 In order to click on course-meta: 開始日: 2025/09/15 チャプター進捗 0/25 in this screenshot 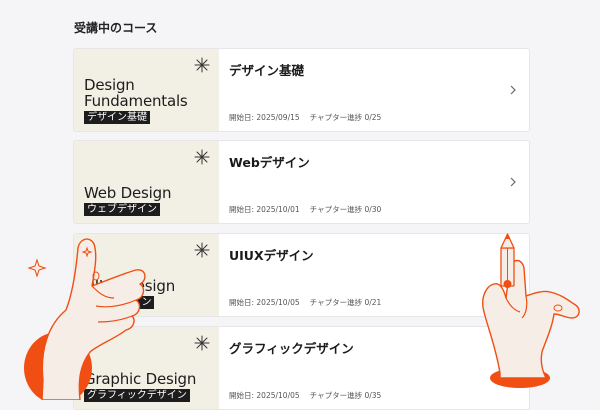, I will do `click(305, 117)`.